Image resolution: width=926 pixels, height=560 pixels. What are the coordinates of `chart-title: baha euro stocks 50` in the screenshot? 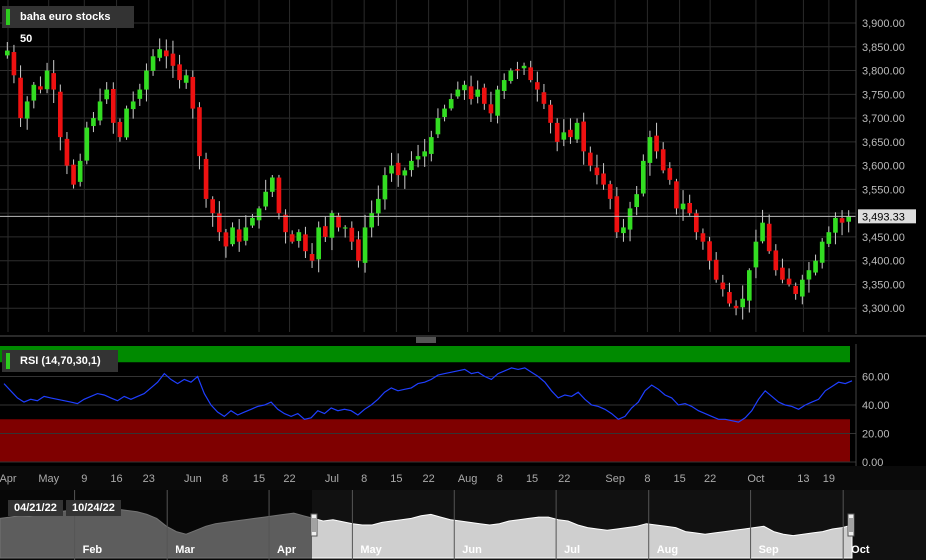 It's located at (68, 25).